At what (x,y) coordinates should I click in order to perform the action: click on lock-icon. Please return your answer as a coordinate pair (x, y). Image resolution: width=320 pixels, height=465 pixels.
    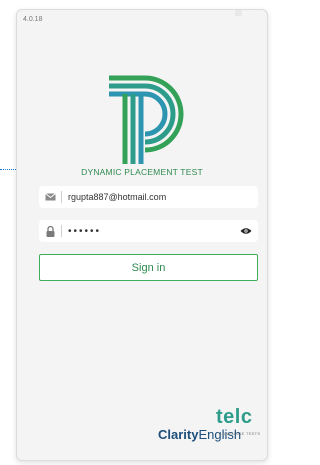
    Looking at the image, I should click on (50, 231).